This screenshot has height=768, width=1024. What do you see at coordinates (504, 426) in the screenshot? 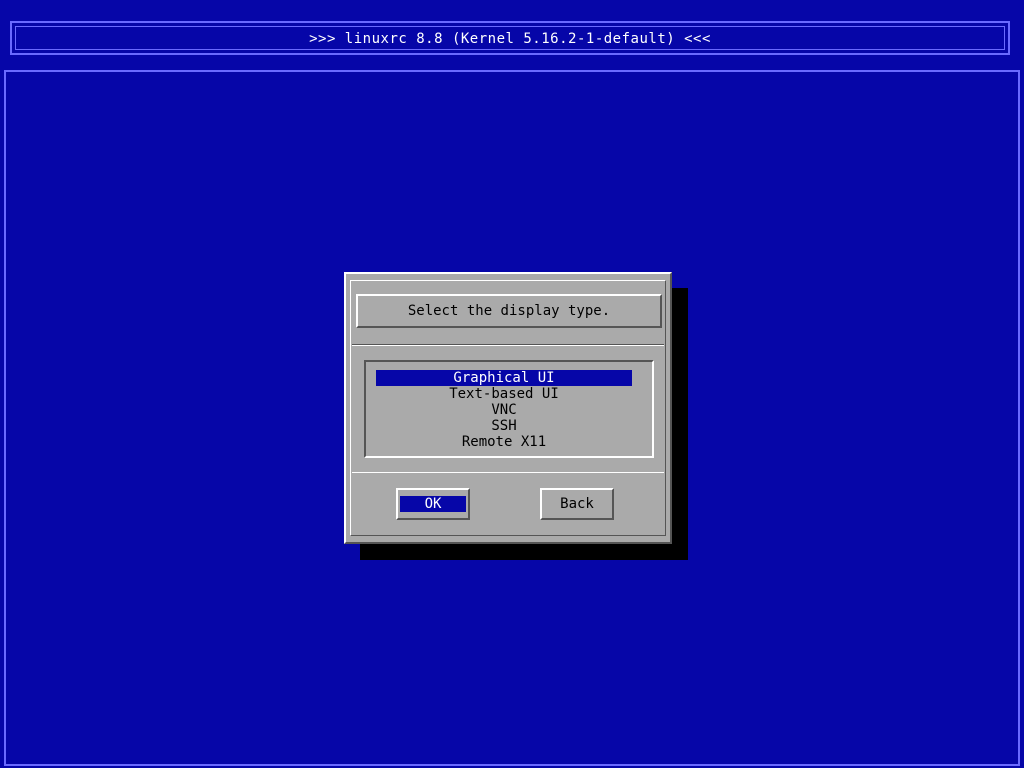
I see `list-item-ssh: SSH` at bounding box center [504, 426].